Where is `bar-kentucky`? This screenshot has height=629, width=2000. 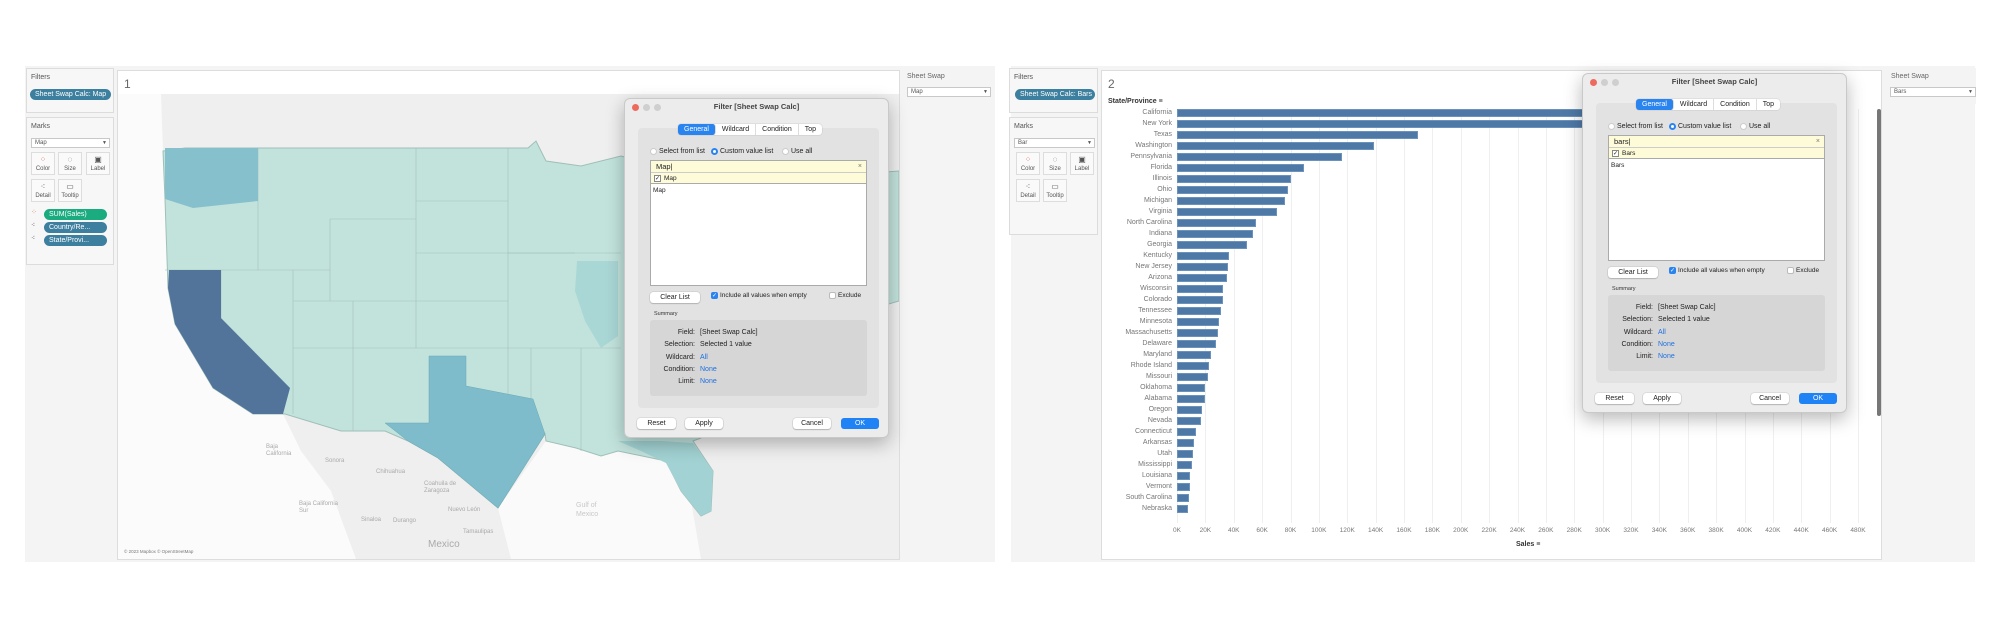 bar-kentucky is located at coordinates (1203, 256).